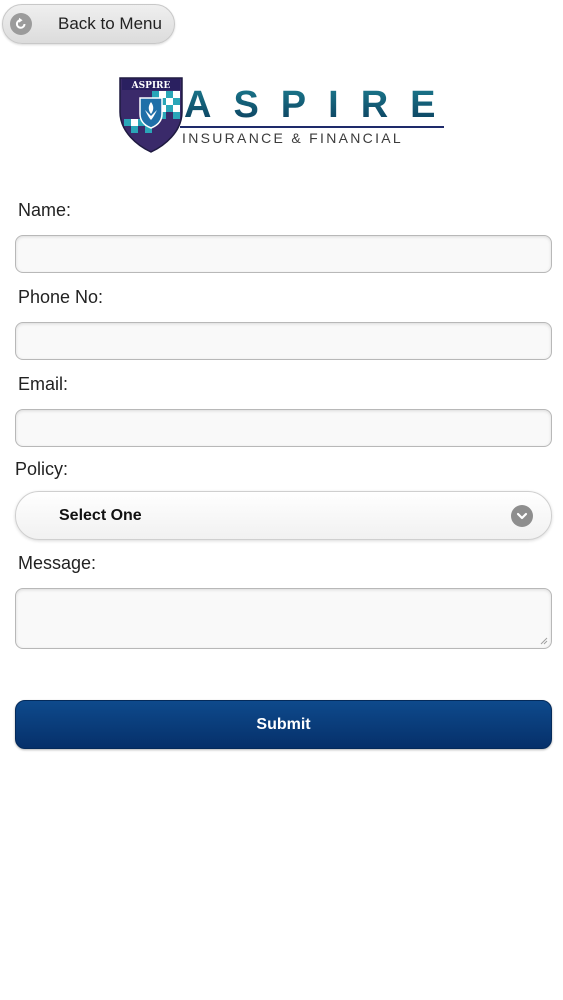 This screenshot has height=1000, width=563. I want to click on logo-divider, so click(312, 127).